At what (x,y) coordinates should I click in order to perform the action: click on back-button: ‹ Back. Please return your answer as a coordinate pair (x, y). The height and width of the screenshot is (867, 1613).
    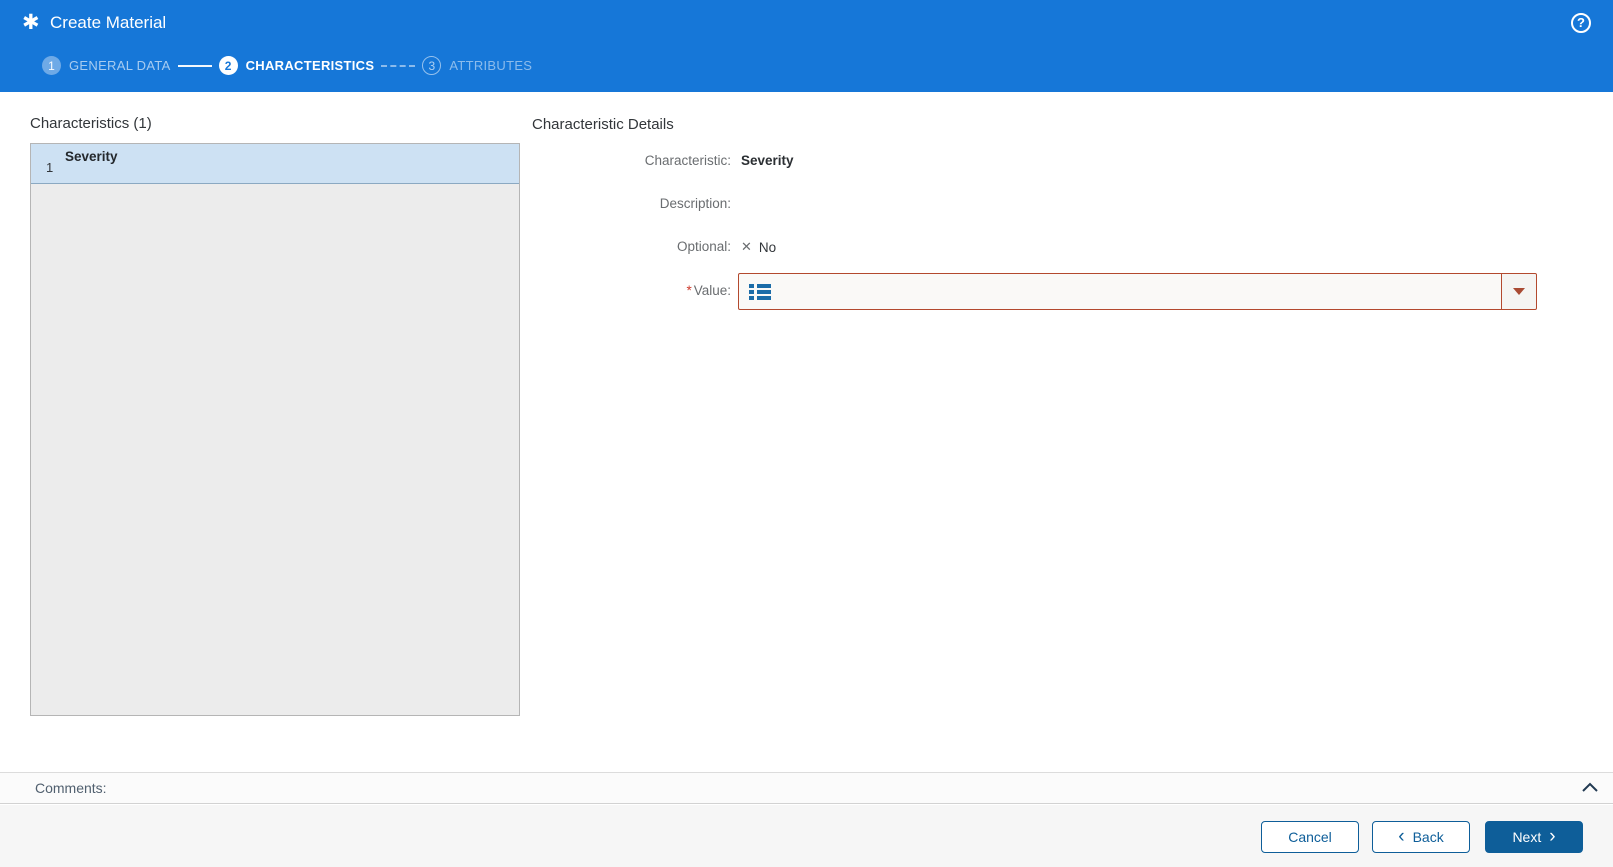
    Looking at the image, I should click on (1421, 837).